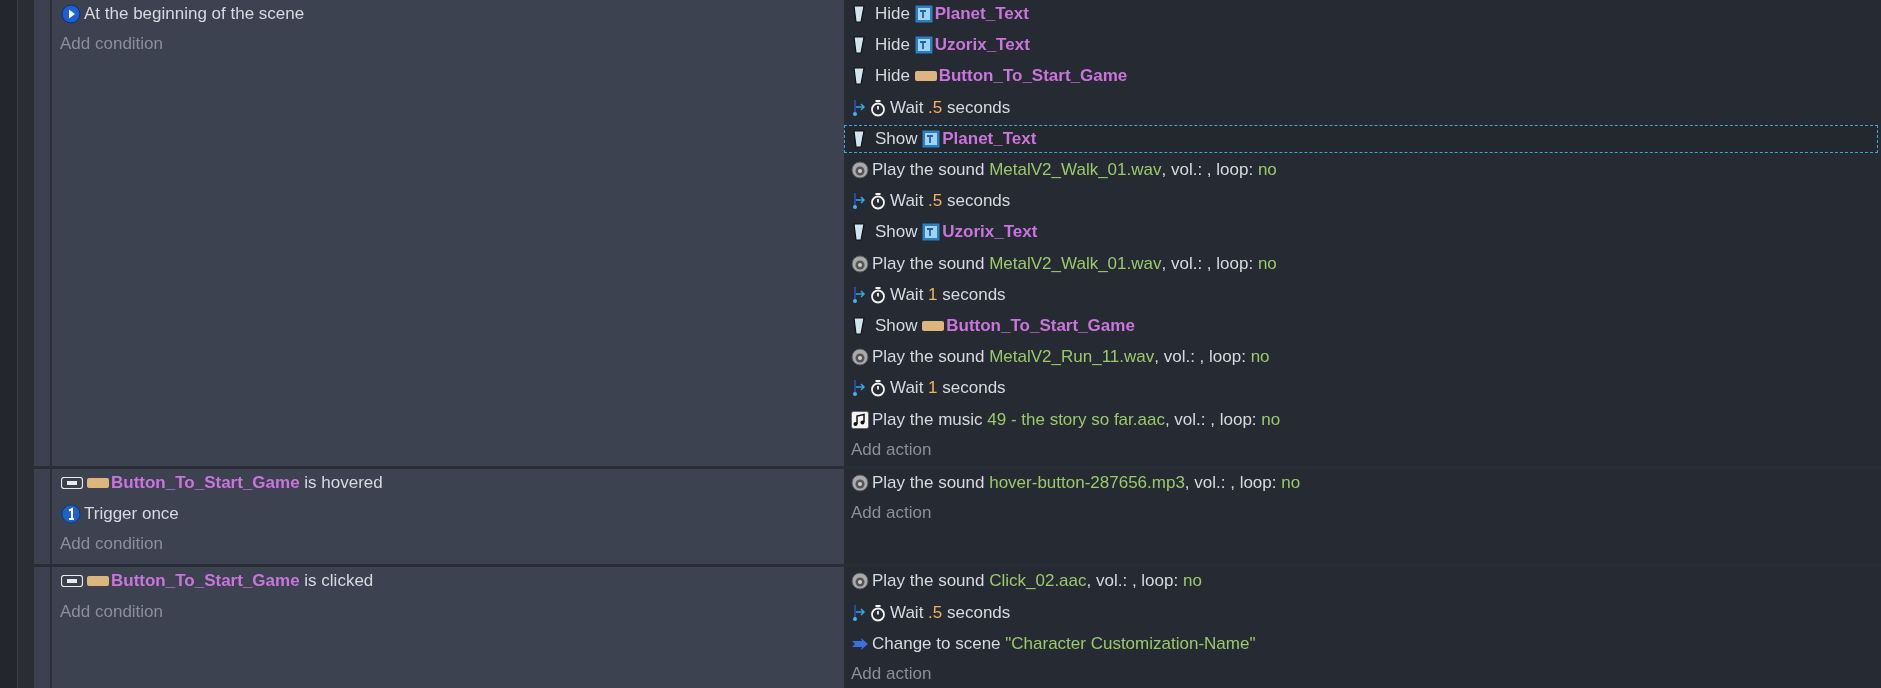 The height and width of the screenshot is (688, 1881). What do you see at coordinates (1361, 357) in the screenshot?
I see `action-row: Play the sound MetalV2_Run_11.wav, vol.: , loop: no` at bounding box center [1361, 357].